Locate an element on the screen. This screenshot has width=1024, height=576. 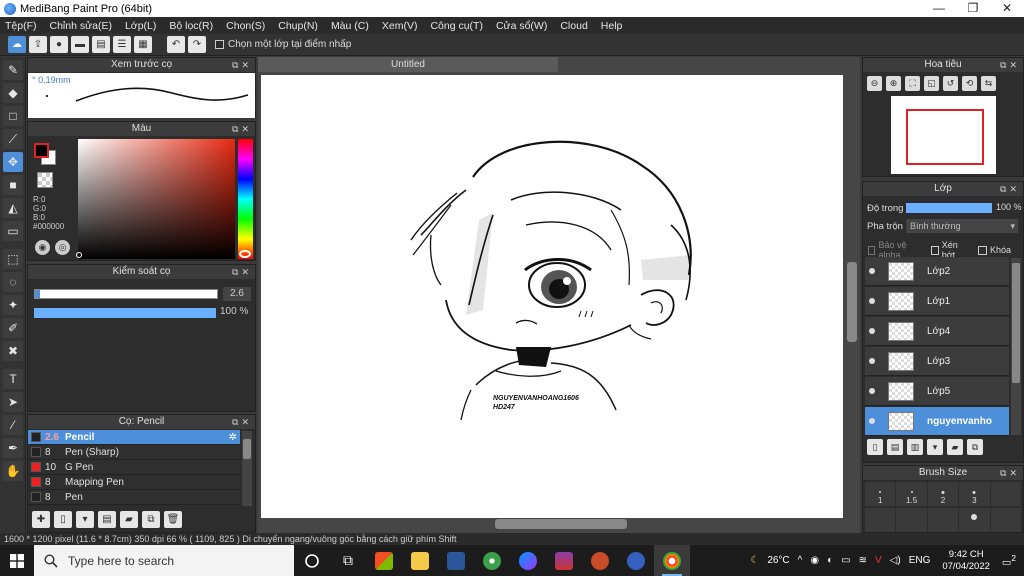
brush-size-cell: 1 is located at coordinates (880, 494).